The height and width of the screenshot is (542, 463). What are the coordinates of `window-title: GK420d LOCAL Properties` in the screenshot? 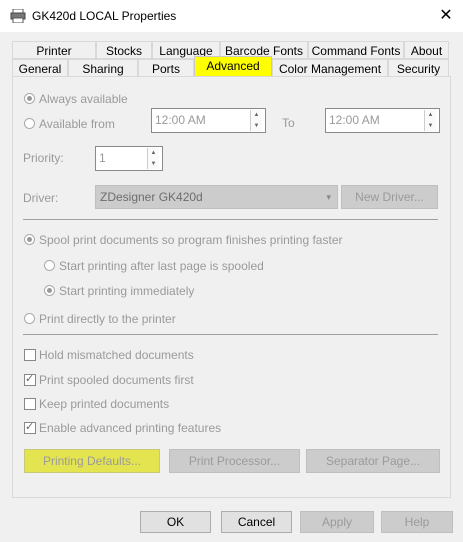 It's located at (104, 16).